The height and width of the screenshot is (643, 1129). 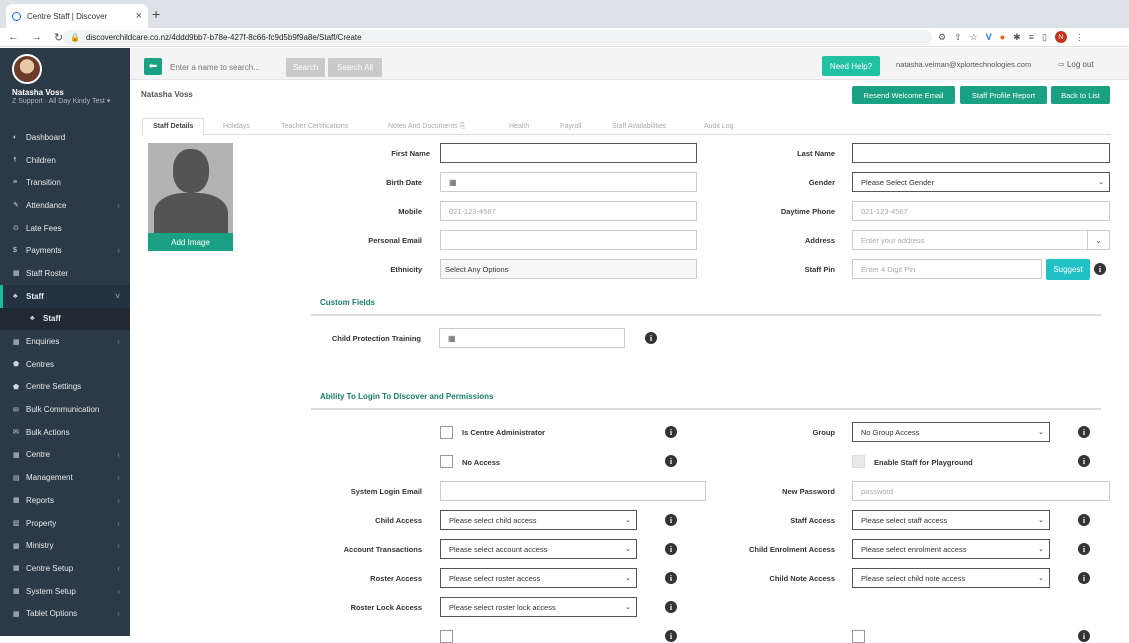 I want to click on tab-audit-log: Audit Log, so click(x=719, y=126).